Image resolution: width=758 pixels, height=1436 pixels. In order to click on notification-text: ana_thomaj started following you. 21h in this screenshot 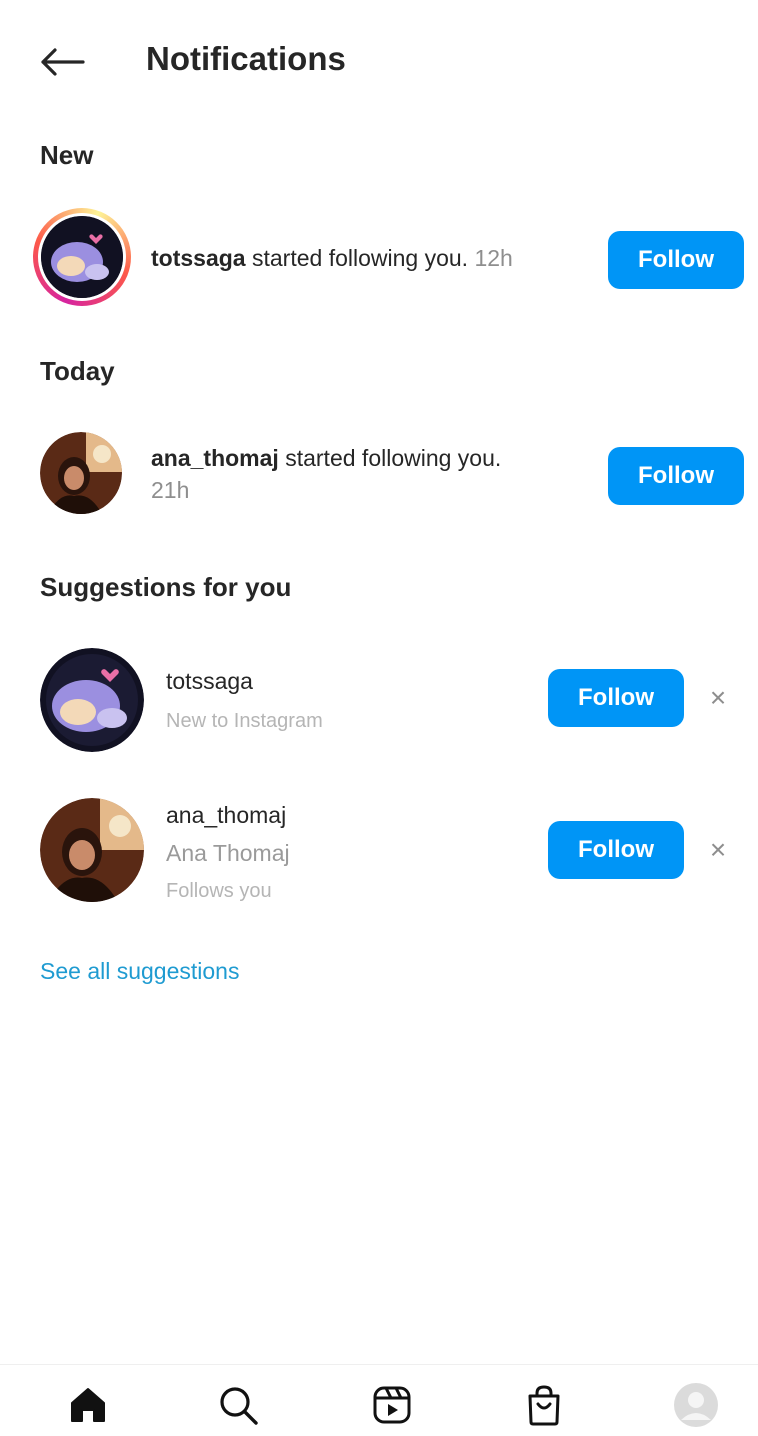, I will do `click(371, 474)`.